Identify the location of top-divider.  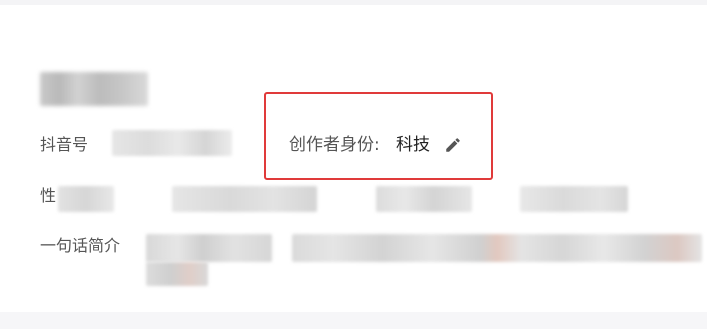
(353, 2).